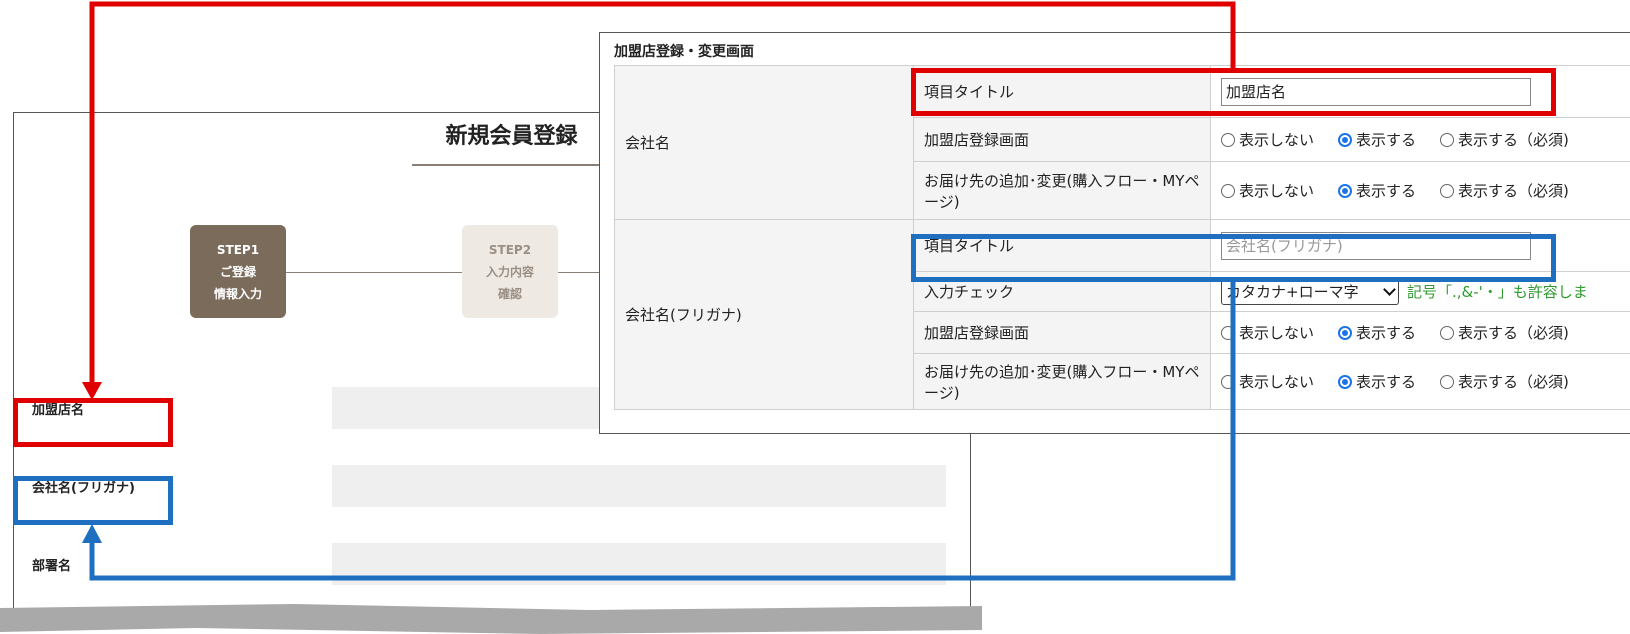  What do you see at coordinates (509, 293) in the screenshot?
I see `step-2-label-line2: 確認` at bounding box center [509, 293].